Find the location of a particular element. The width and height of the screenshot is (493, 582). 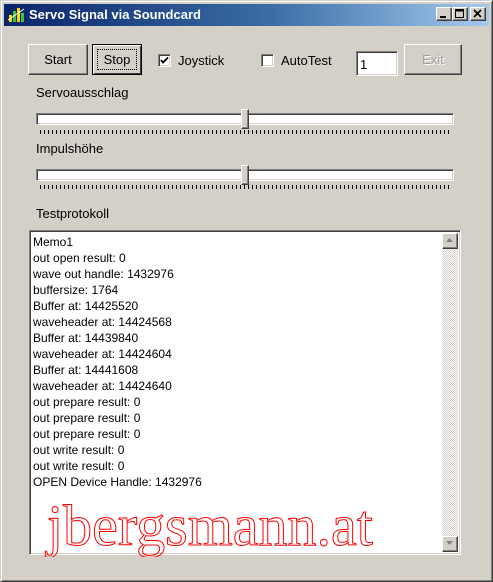

servo-label: Servoausschlag is located at coordinates (82, 92).